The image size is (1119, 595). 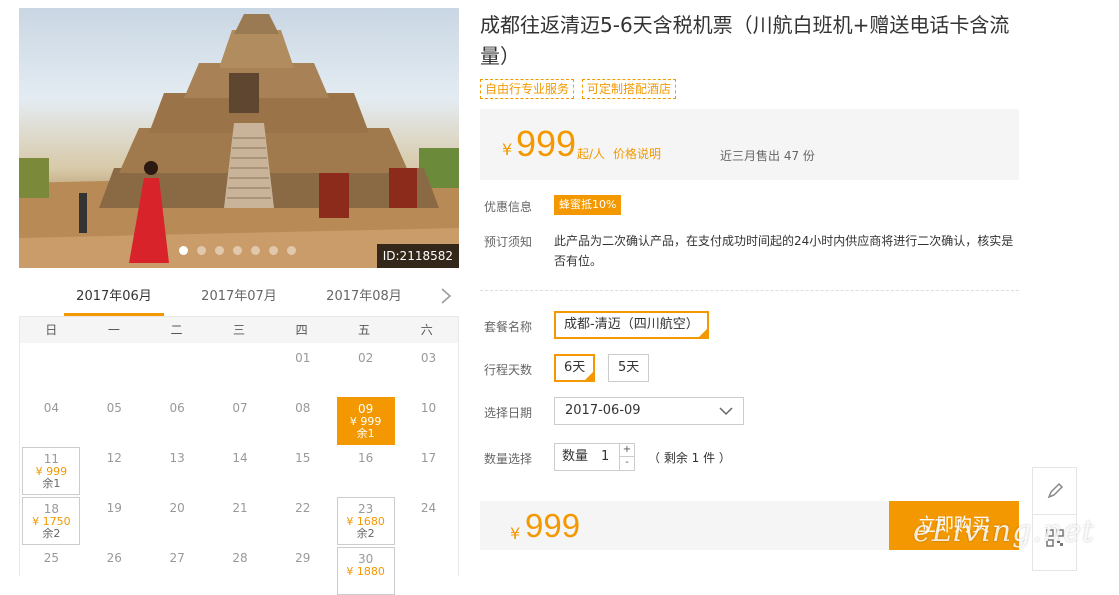 I want to click on currency-symbol: ¥, so click(x=507, y=149).